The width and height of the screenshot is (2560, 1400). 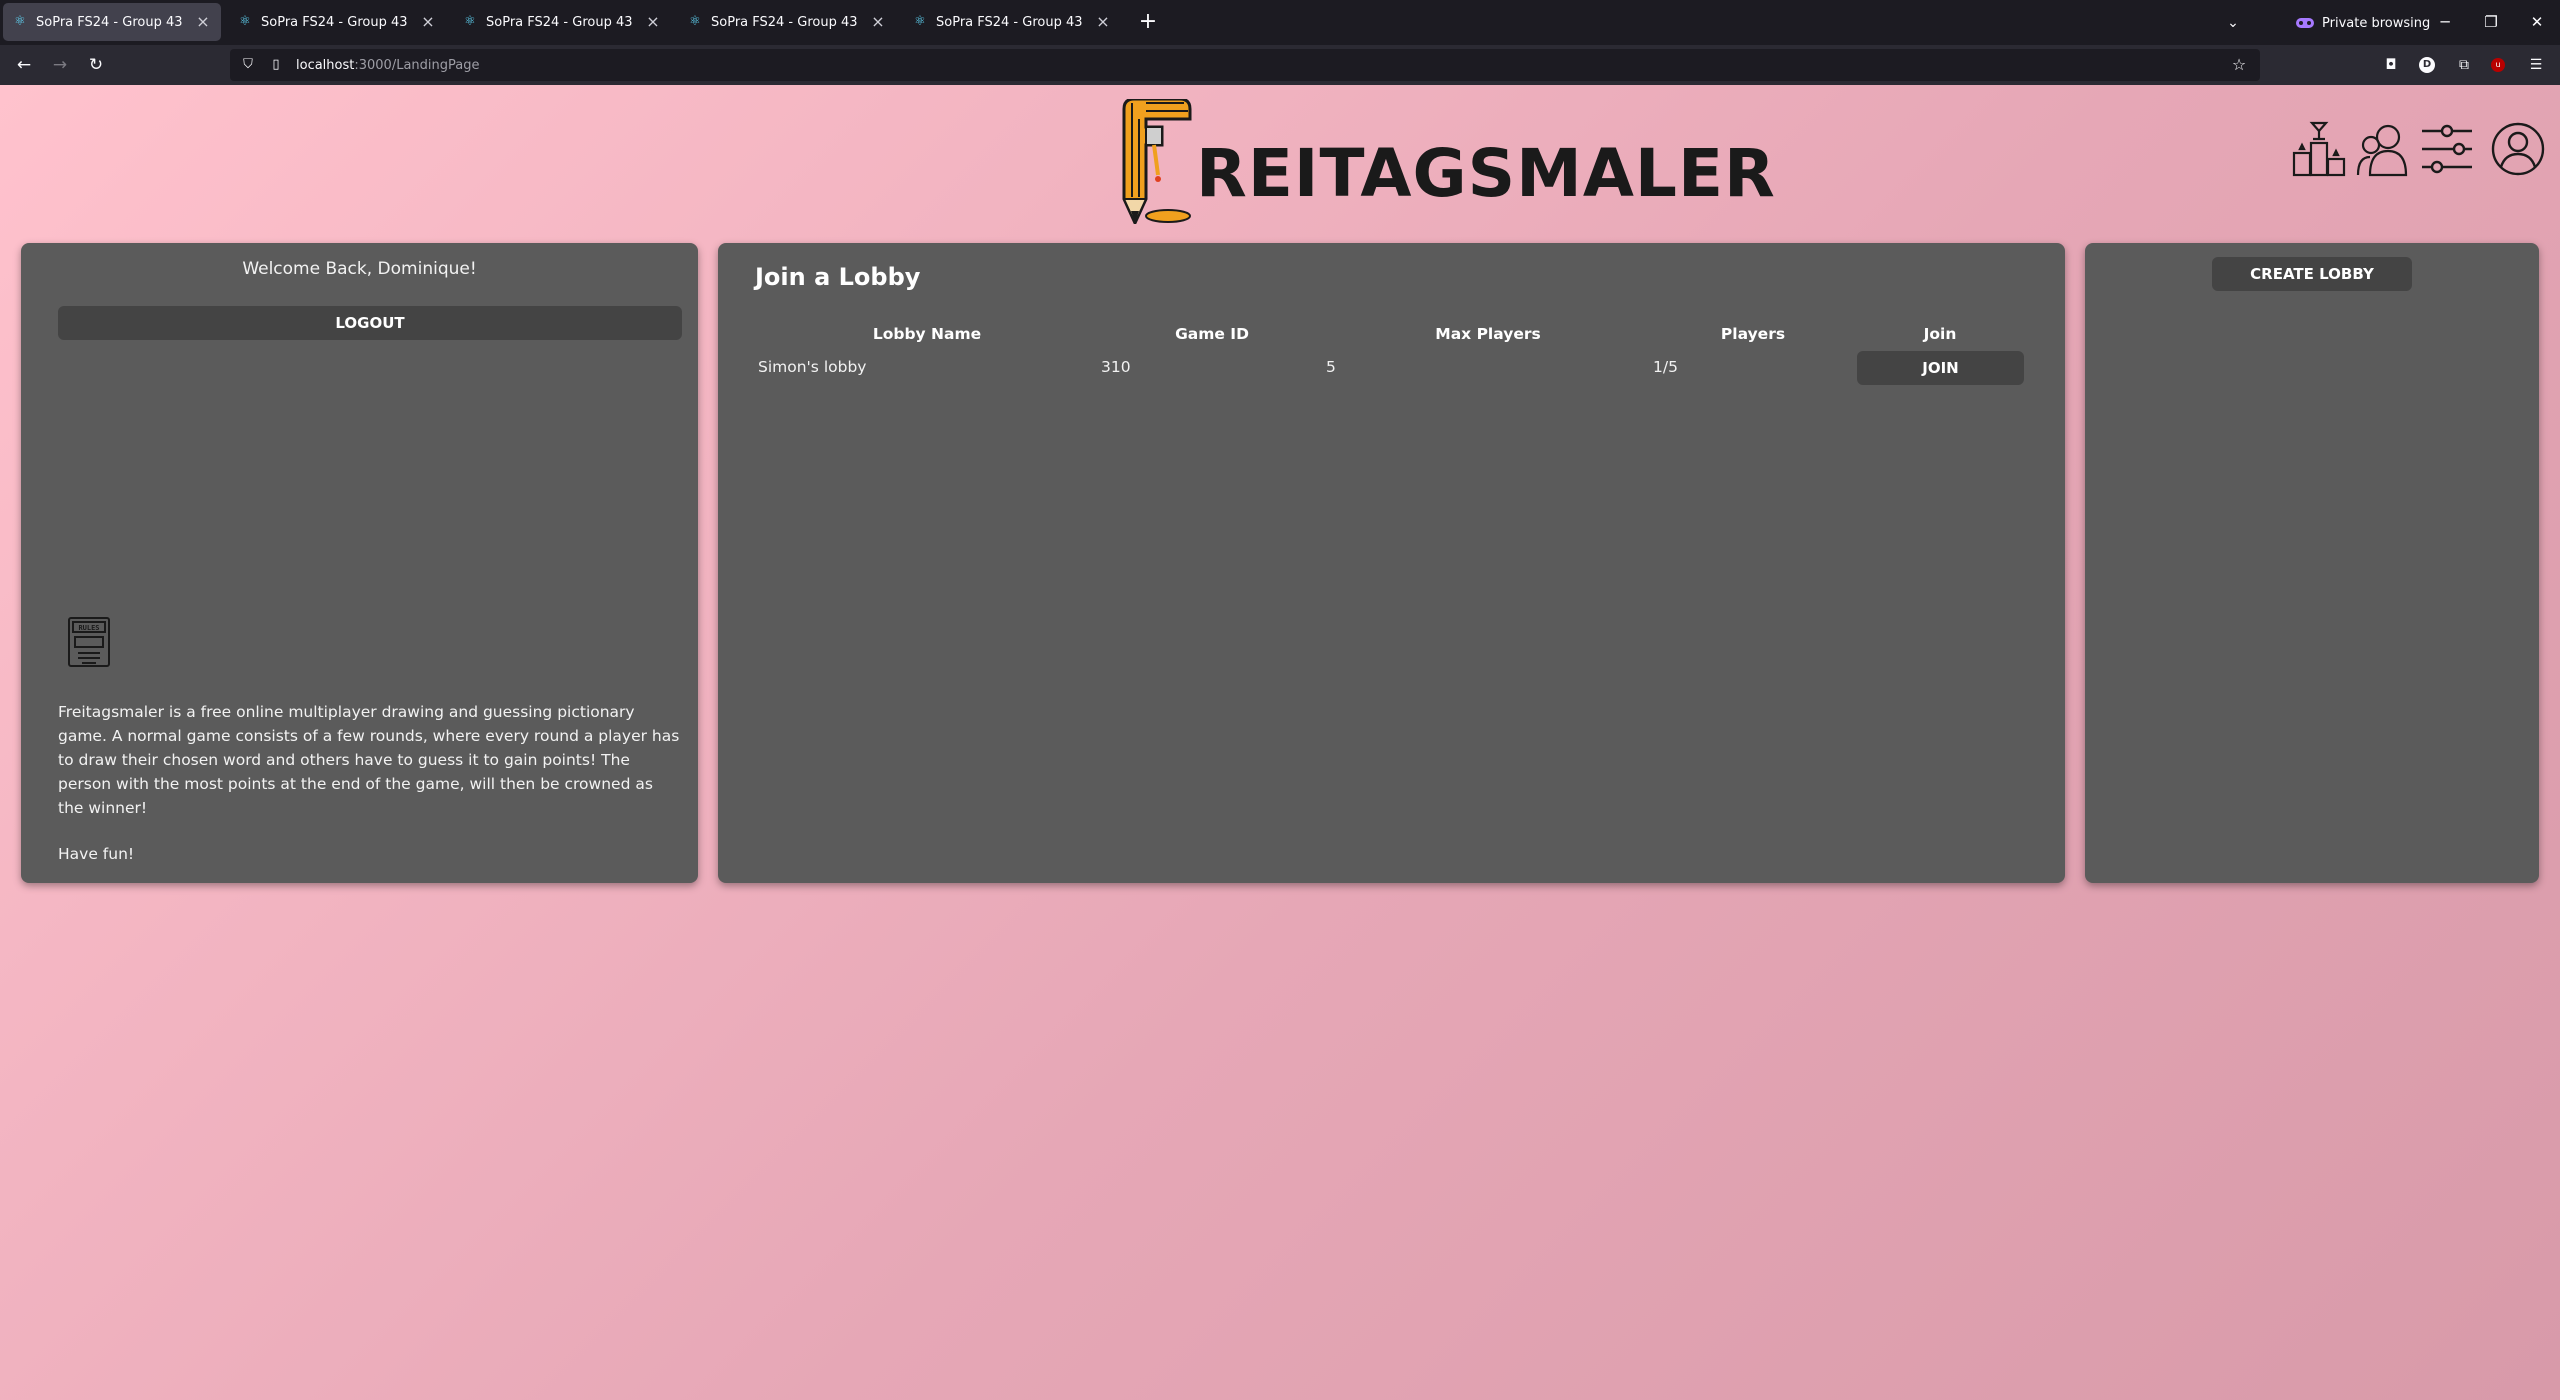 I want to click on ublock-icon: u, so click(x=2498, y=65).